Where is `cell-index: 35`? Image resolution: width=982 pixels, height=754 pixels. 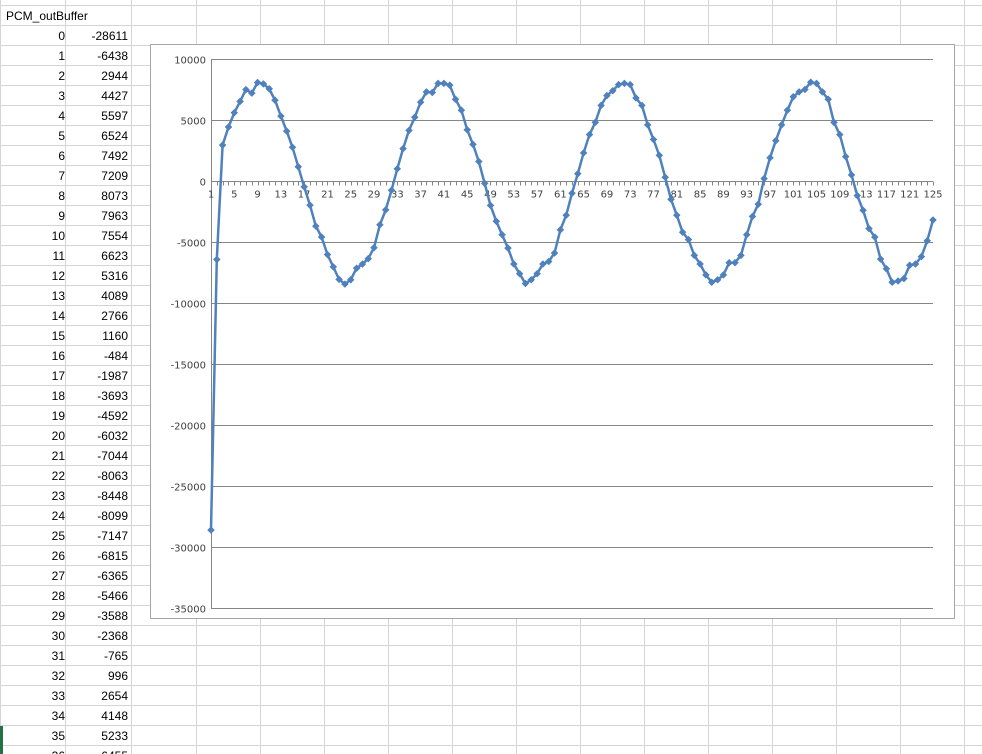 cell-index: 35 is located at coordinates (59, 736).